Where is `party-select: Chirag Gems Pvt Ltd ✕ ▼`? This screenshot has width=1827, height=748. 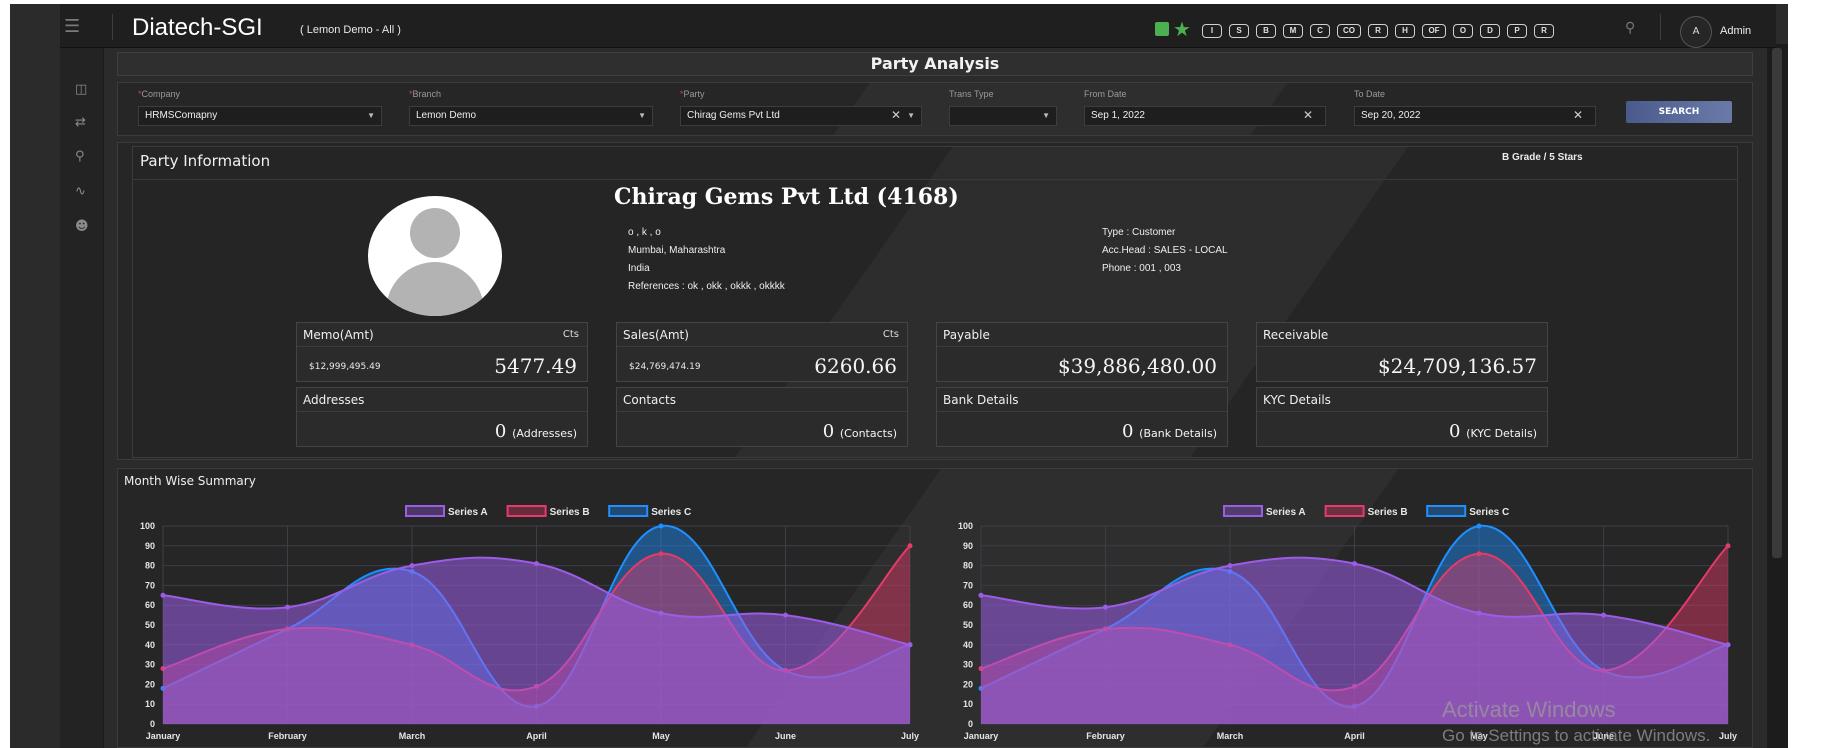
party-select: Chirag Gems Pvt Ltd ✕ ▼ is located at coordinates (801, 116).